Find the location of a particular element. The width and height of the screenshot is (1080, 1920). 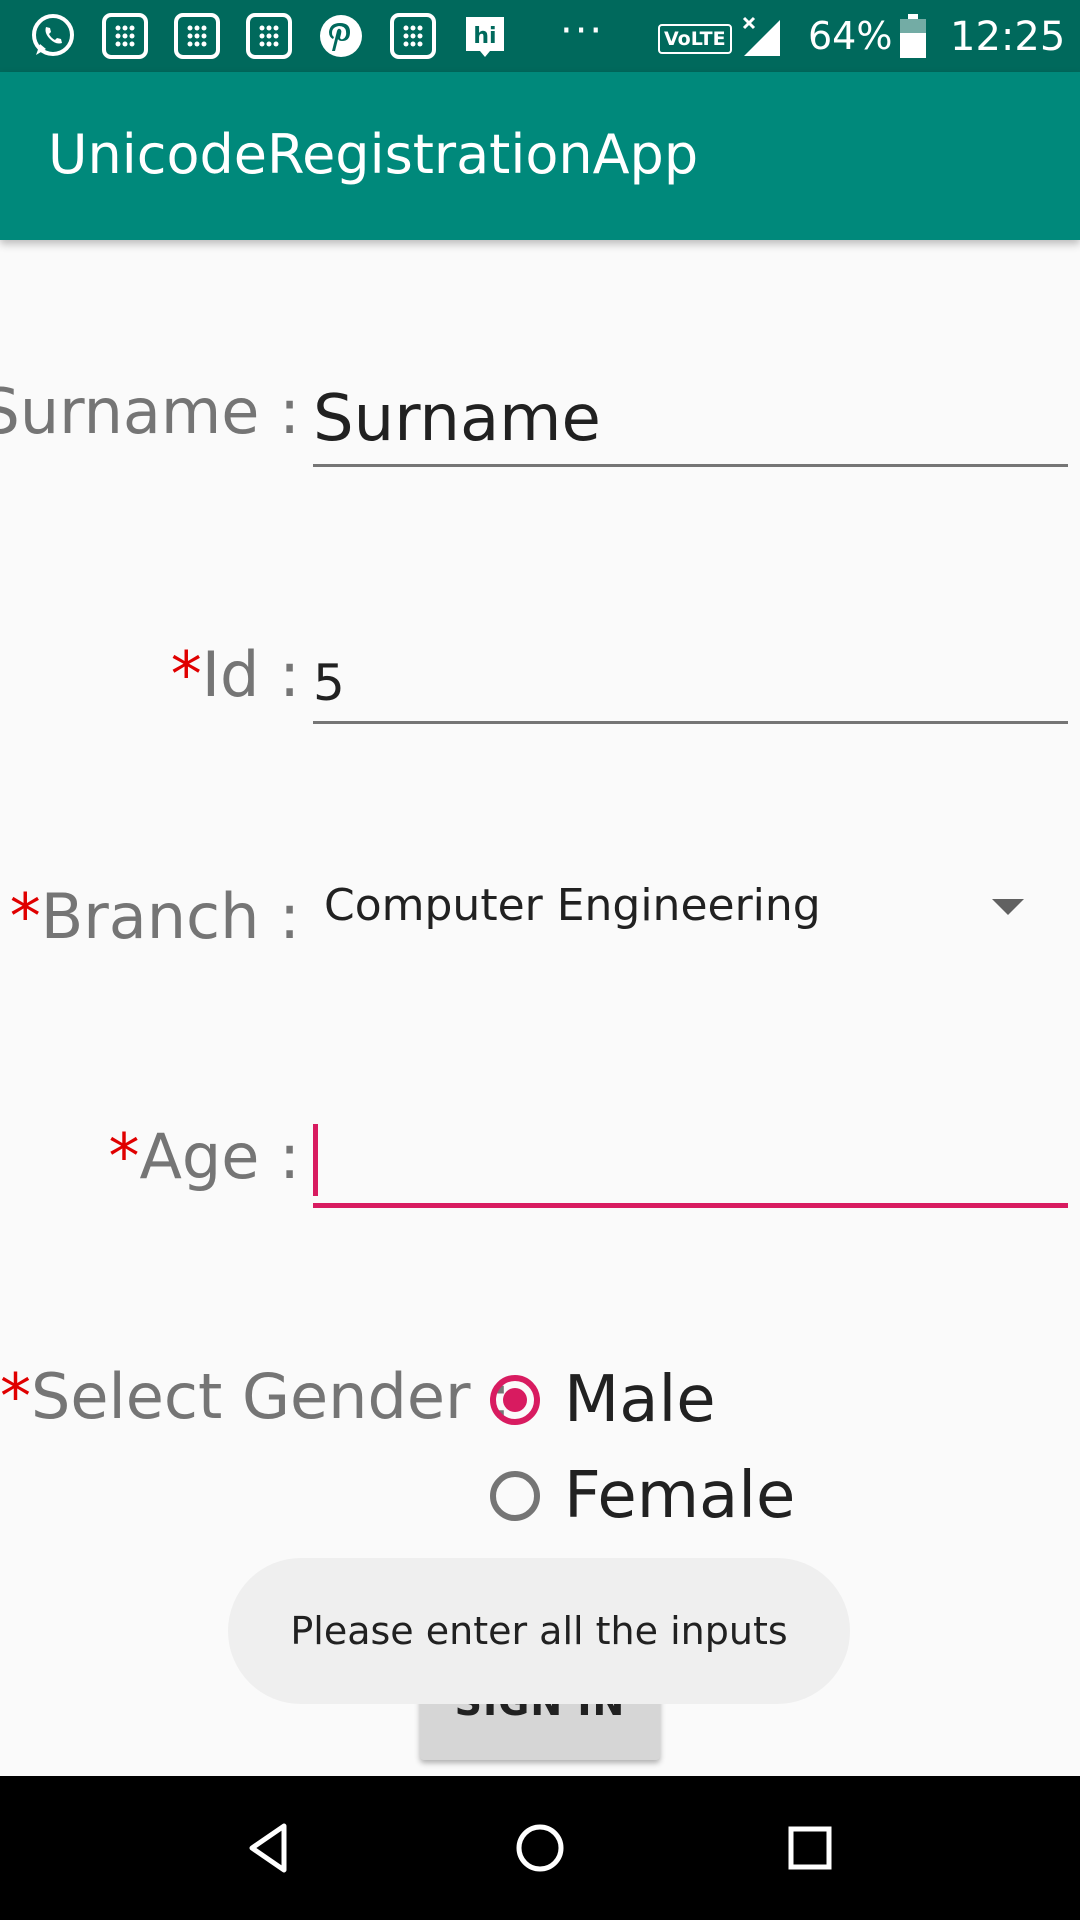

app-title: UnicodeRegistrationApp is located at coordinates (373, 154).